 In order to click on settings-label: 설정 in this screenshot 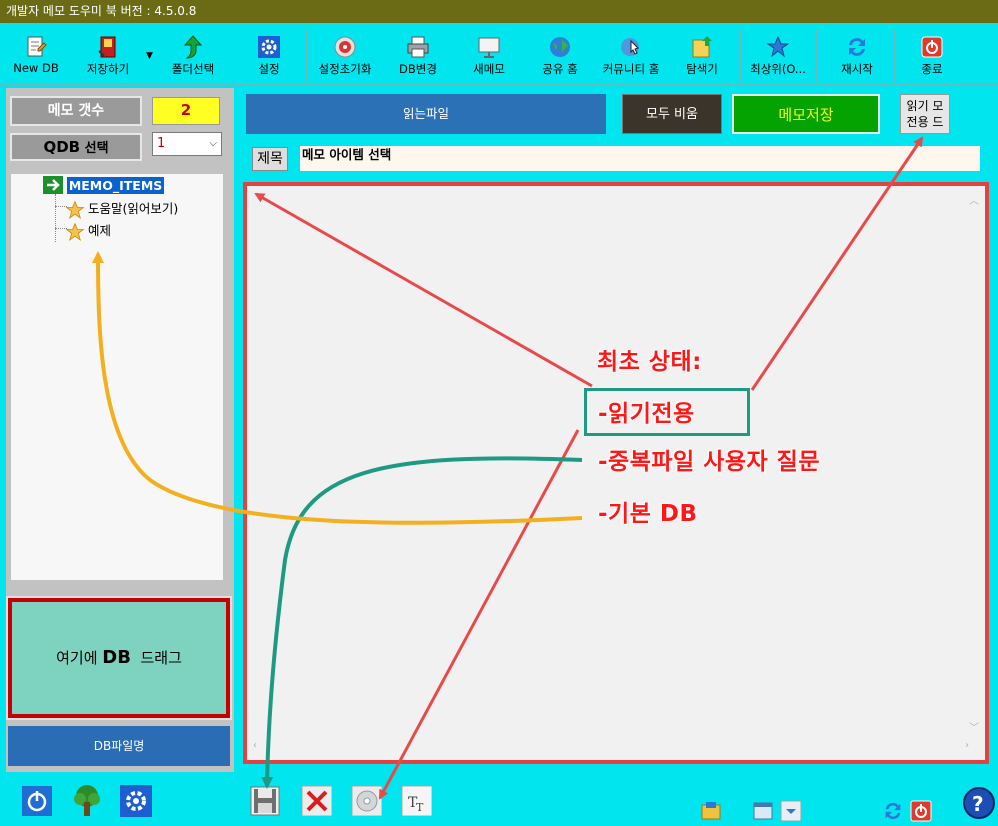, I will do `click(269, 69)`.